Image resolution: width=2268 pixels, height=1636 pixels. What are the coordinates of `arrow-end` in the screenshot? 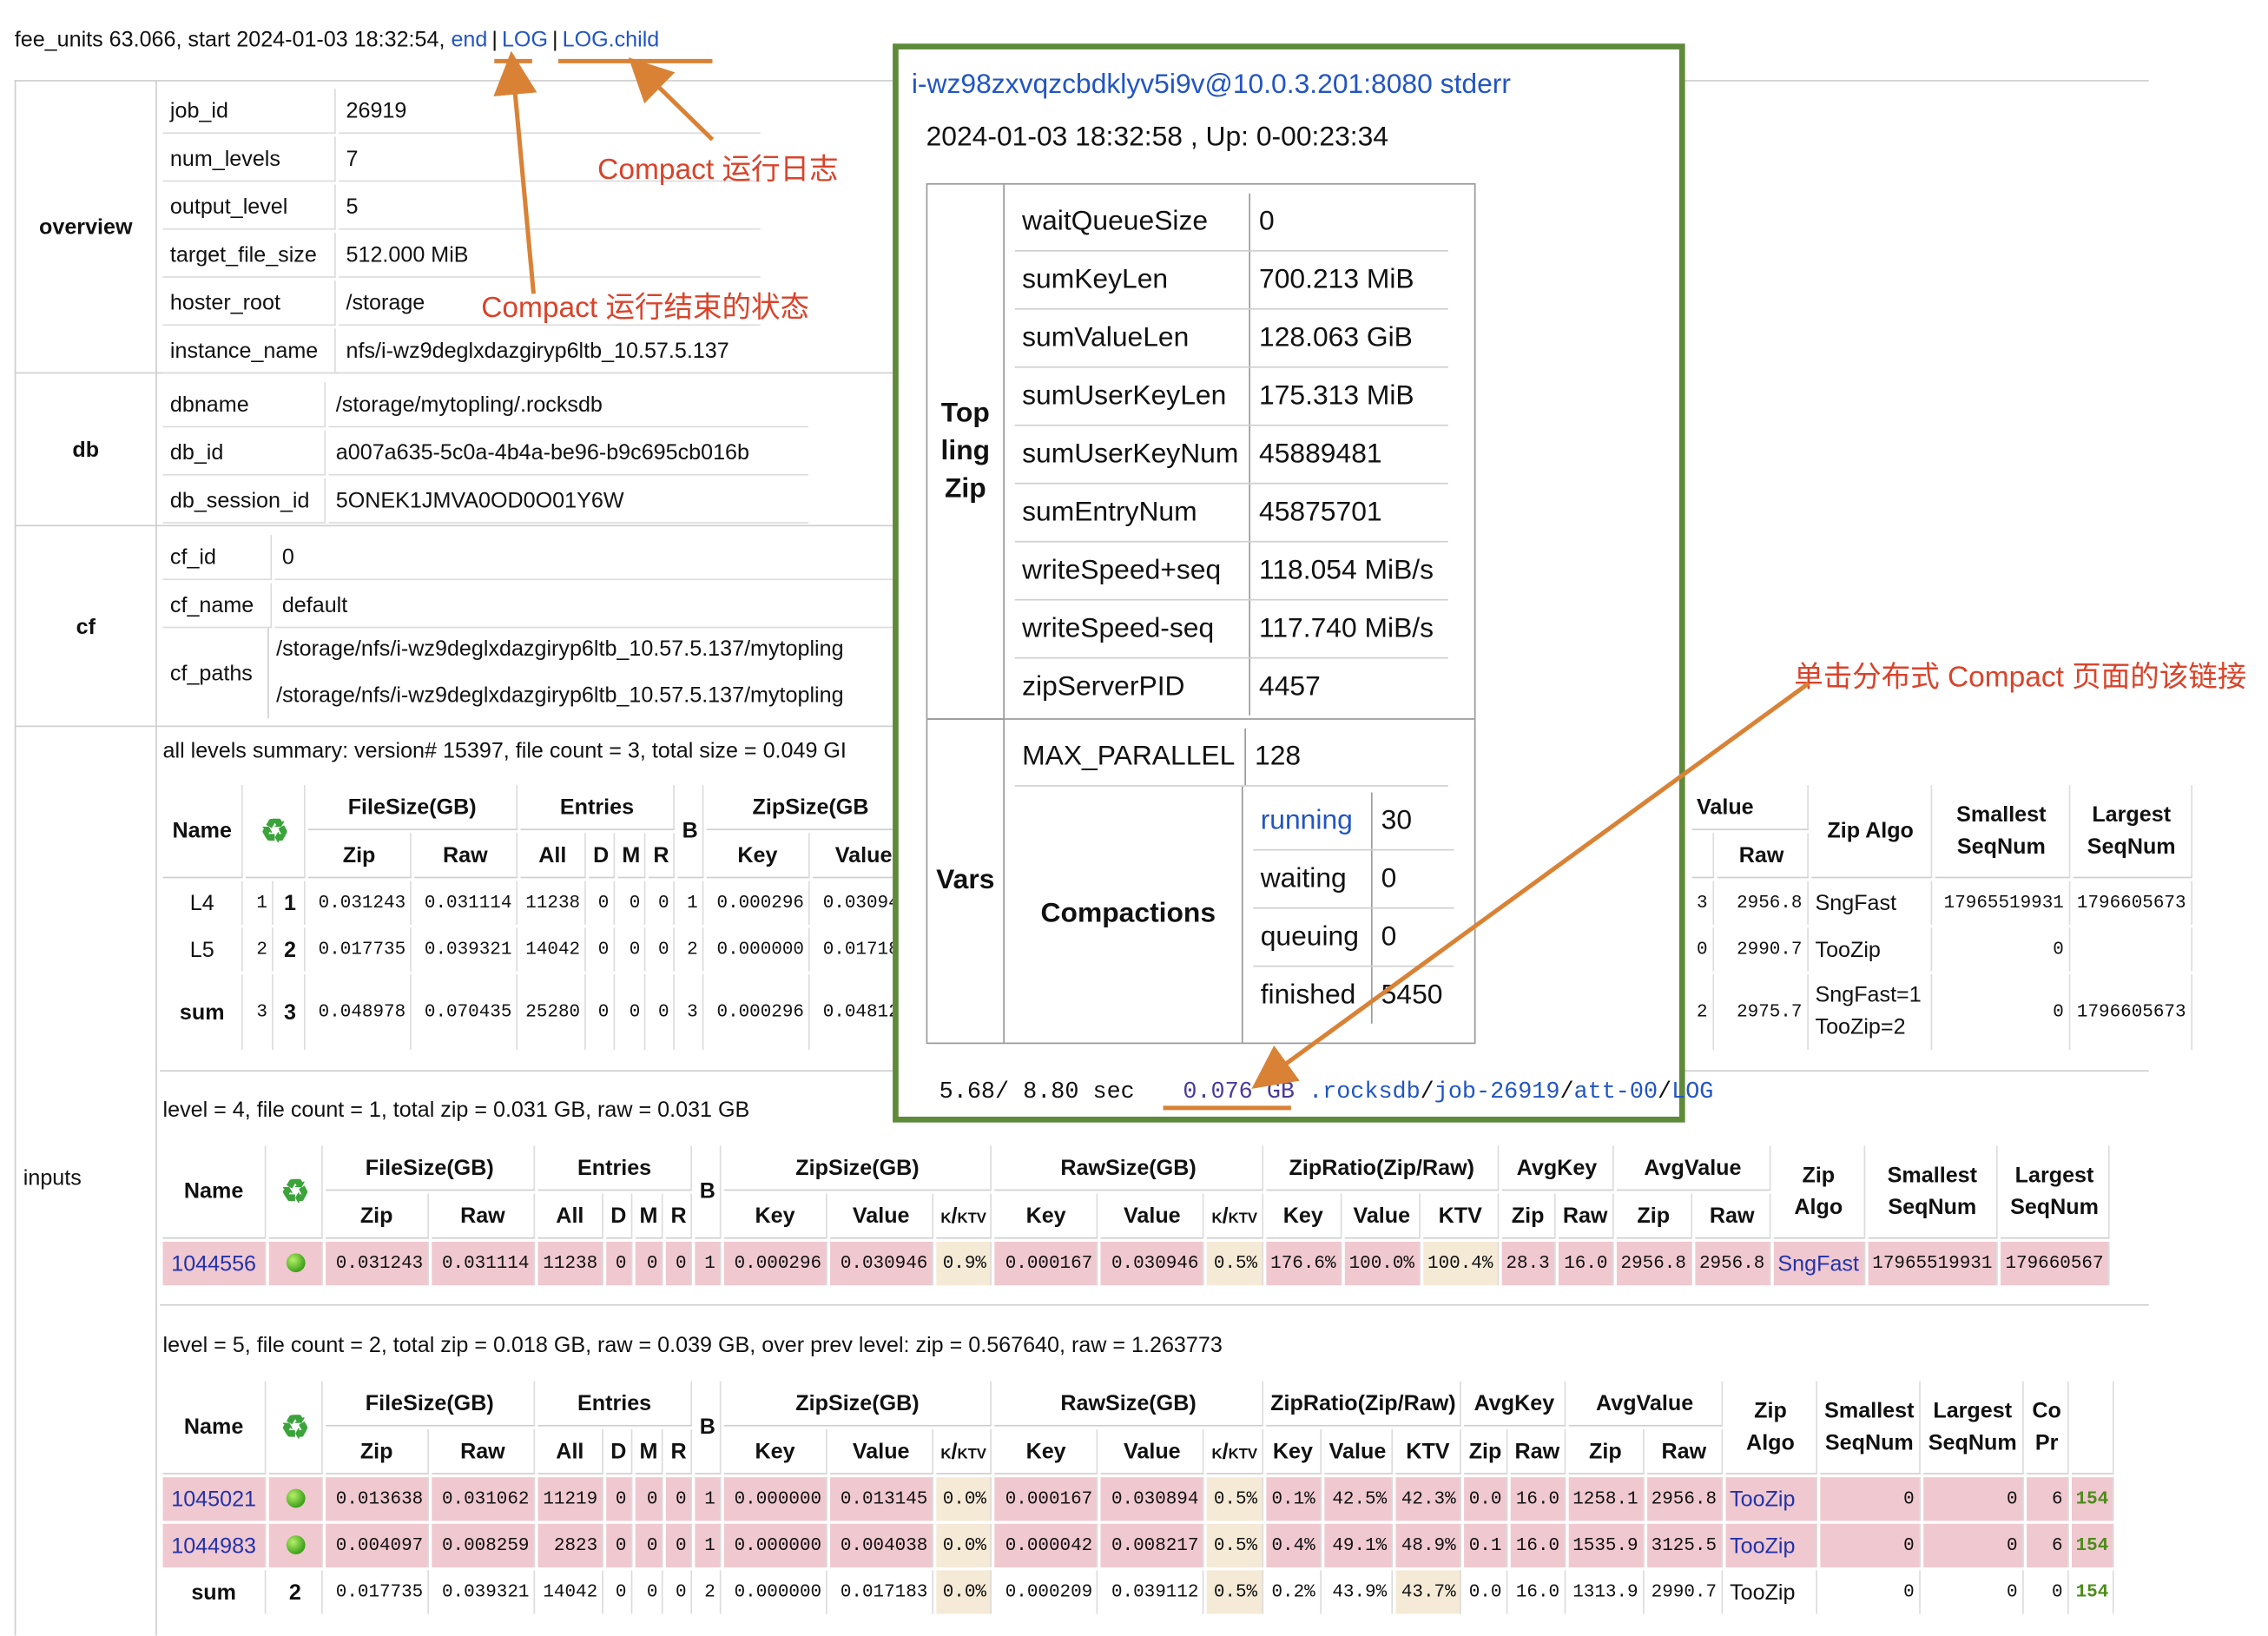 It's located at (515, 172).